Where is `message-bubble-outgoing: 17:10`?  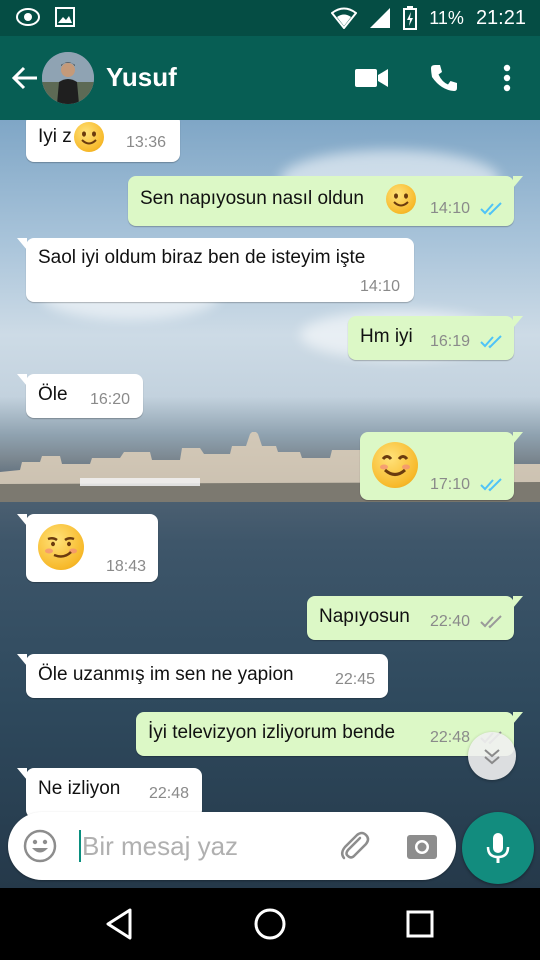
message-bubble-outgoing: 17:10 is located at coordinates (441, 466).